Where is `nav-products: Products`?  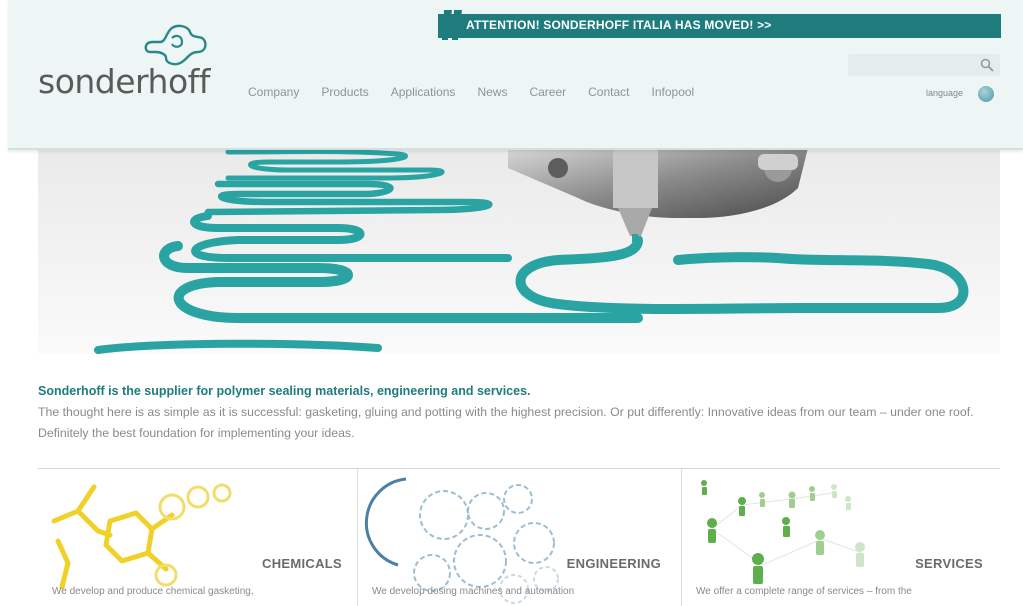
nav-products: Products is located at coordinates (344, 95).